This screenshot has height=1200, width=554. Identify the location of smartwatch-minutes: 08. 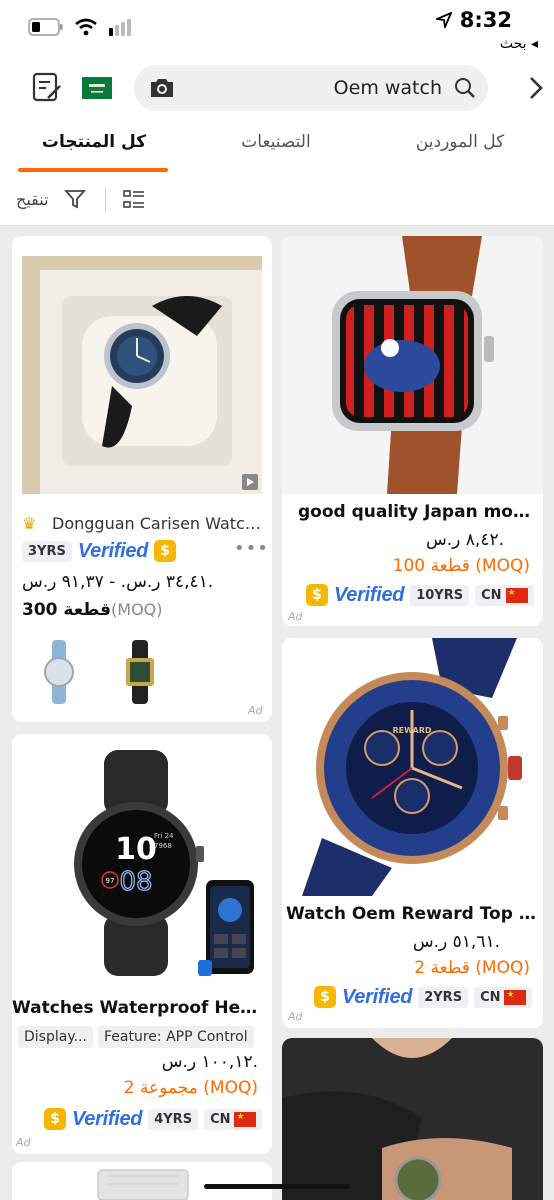
(135, 882).